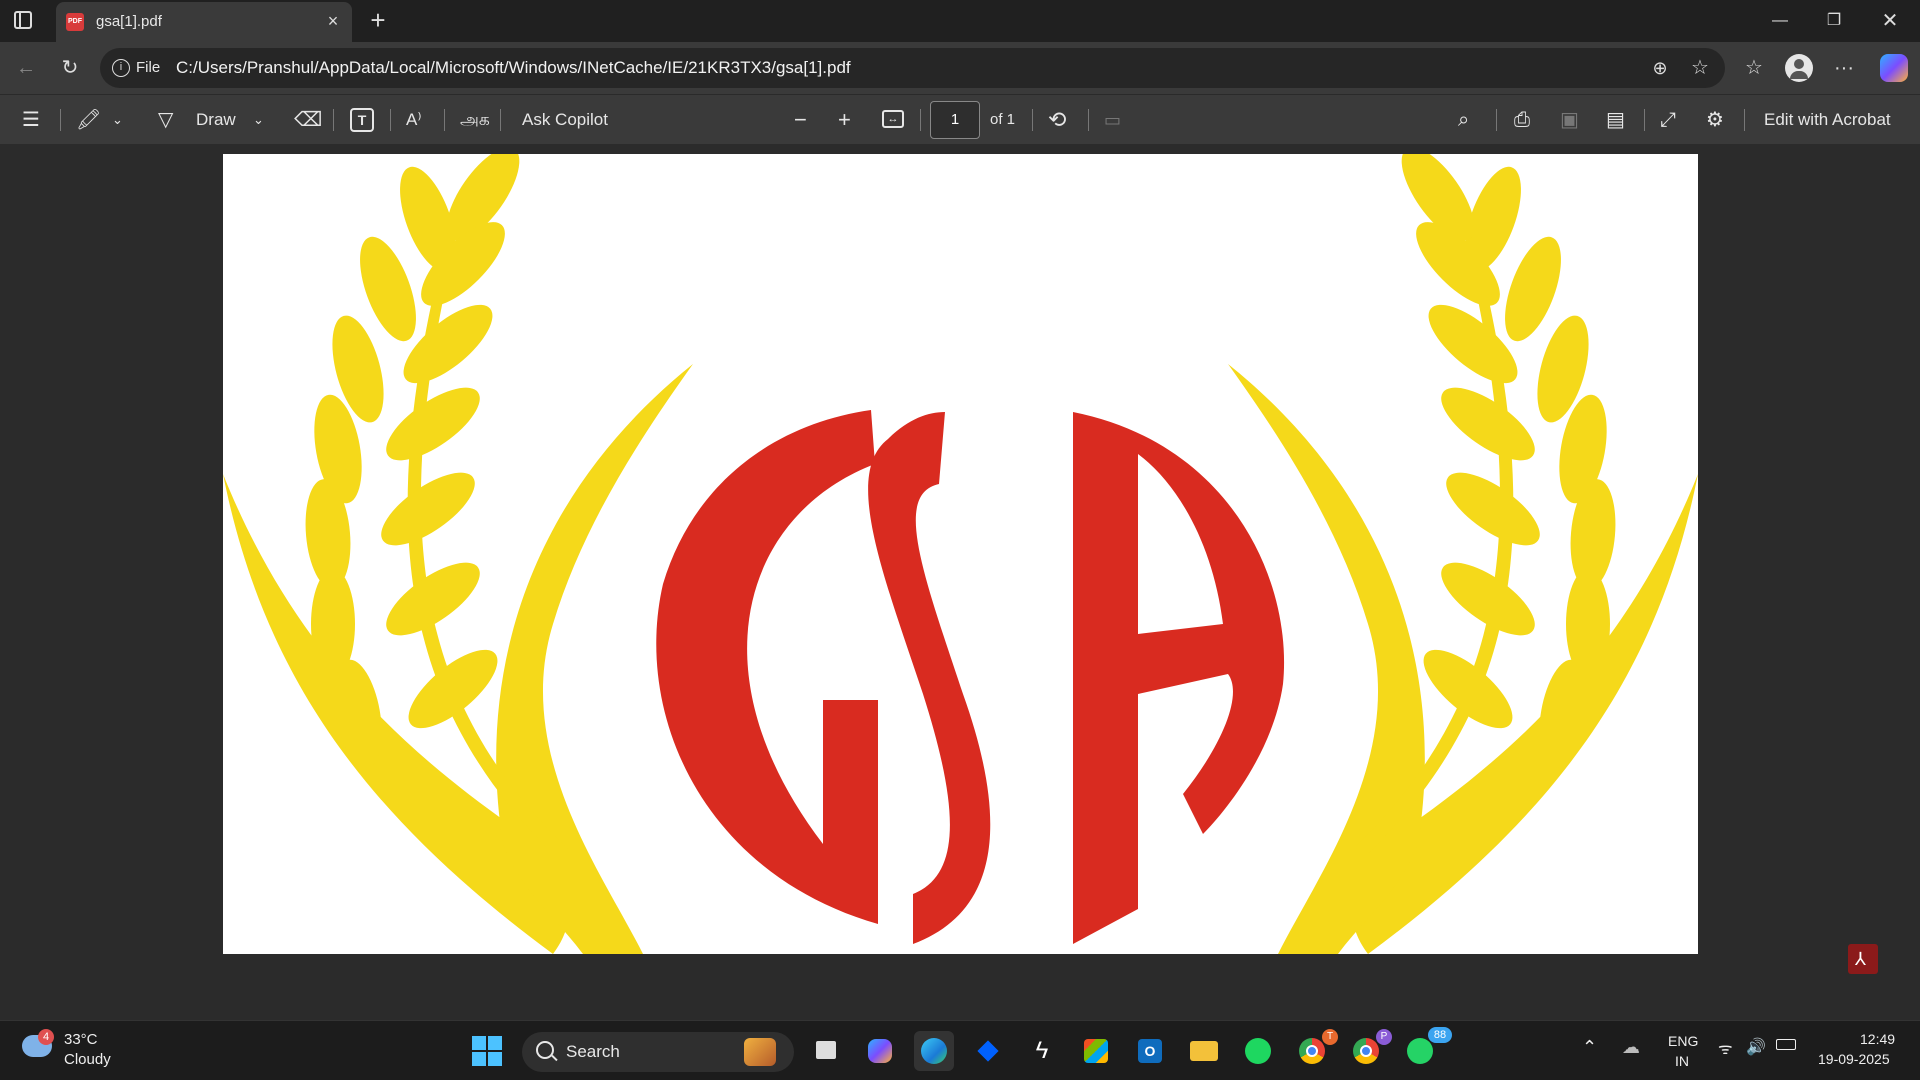 This screenshot has height=1080, width=1920. What do you see at coordinates (1756, 1047) in the screenshot?
I see `volume-icon: 🔊` at bounding box center [1756, 1047].